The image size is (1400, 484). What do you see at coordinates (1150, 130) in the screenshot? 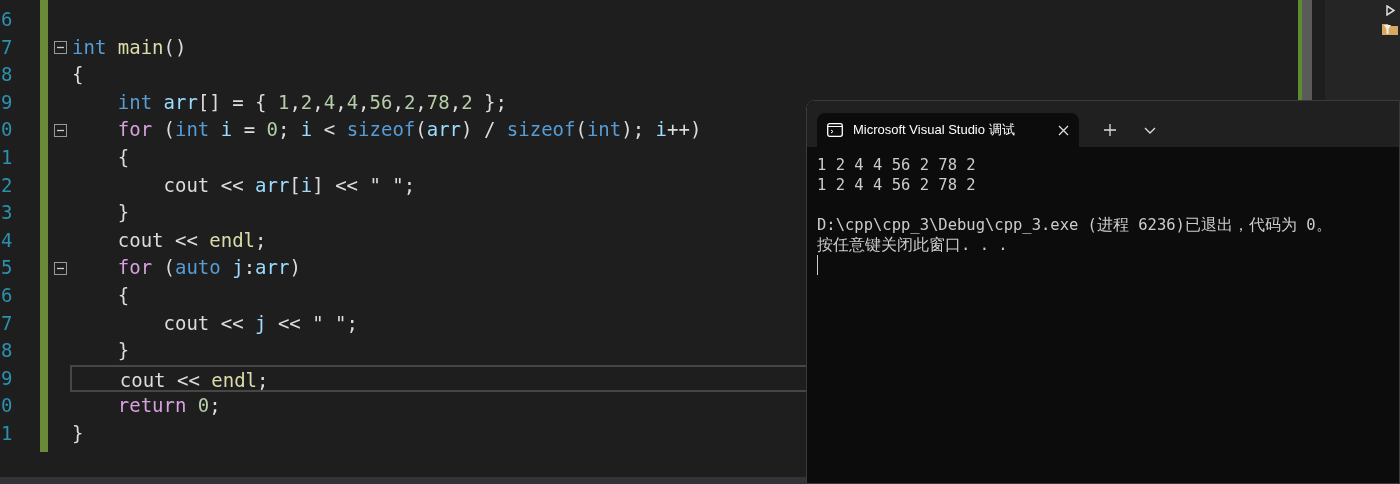
I see `chevron-down-icon` at bounding box center [1150, 130].